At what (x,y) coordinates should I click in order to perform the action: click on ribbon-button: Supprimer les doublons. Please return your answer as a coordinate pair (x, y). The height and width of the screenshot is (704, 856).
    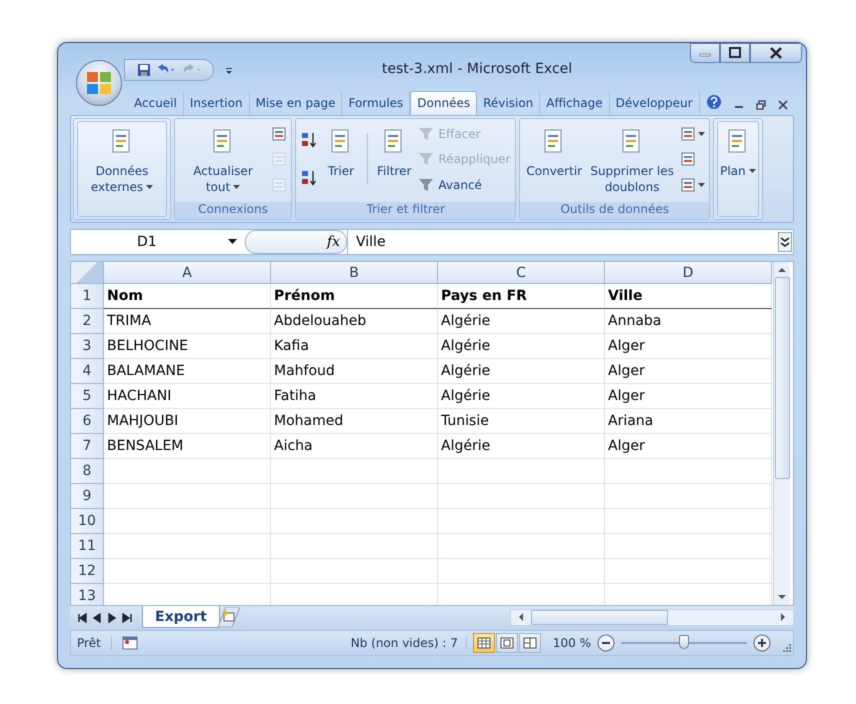
    Looking at the image, I should click on (632, 161).